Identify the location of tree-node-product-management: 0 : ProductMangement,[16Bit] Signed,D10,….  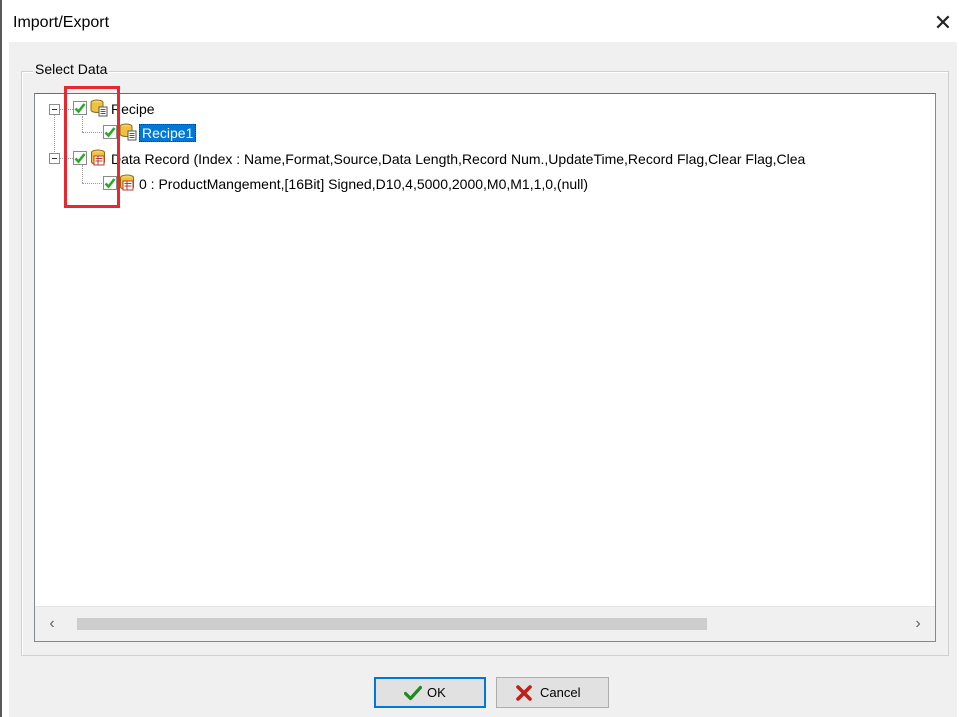
(363, 184).